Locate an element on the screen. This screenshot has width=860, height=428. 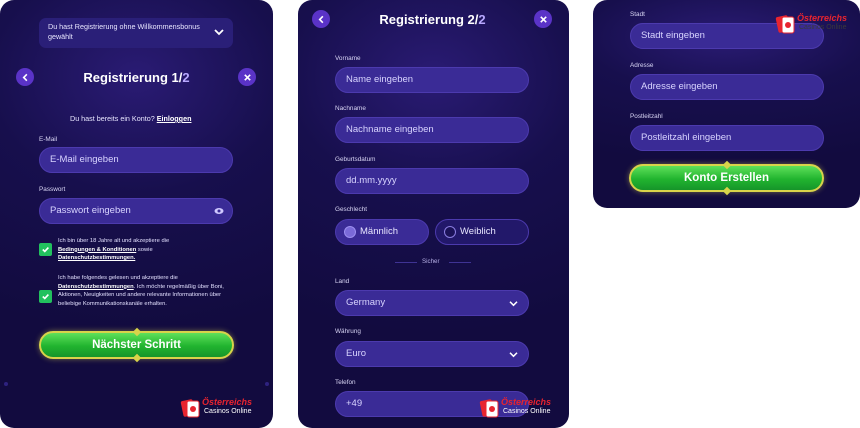
create-account-button: Konto Erstellen is located at coordinates (726, 178).